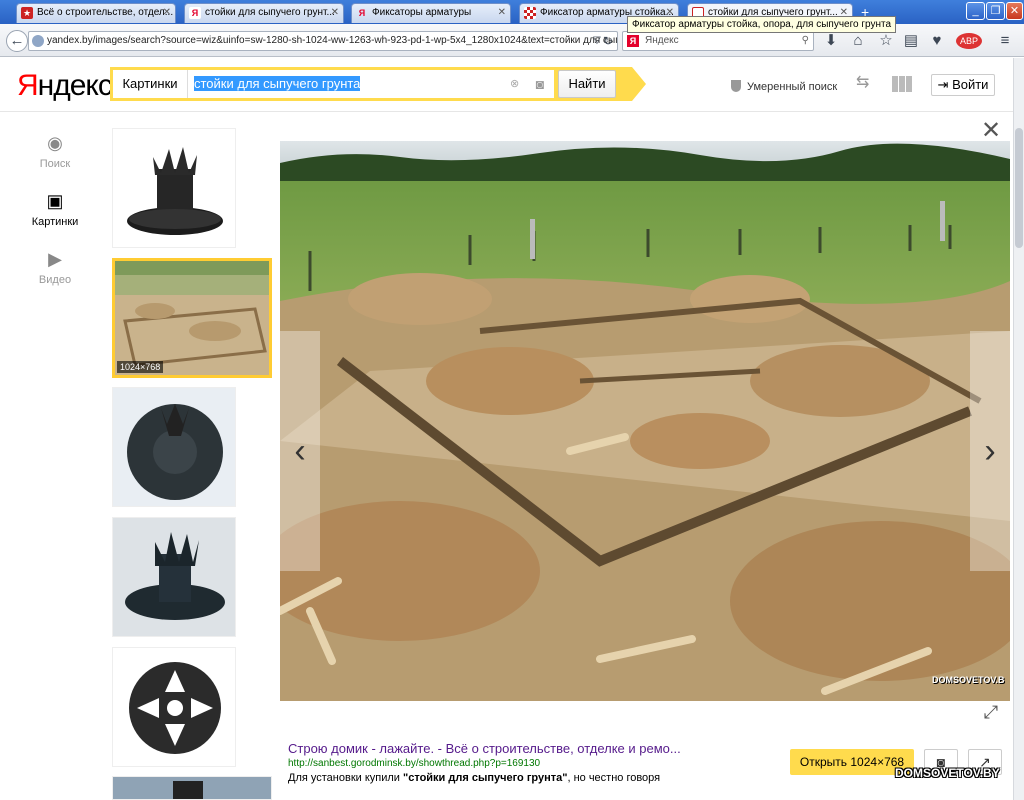 This screenshot has height=800, width=1024. I want to click on service-label: Картинки, so click(150, 84).